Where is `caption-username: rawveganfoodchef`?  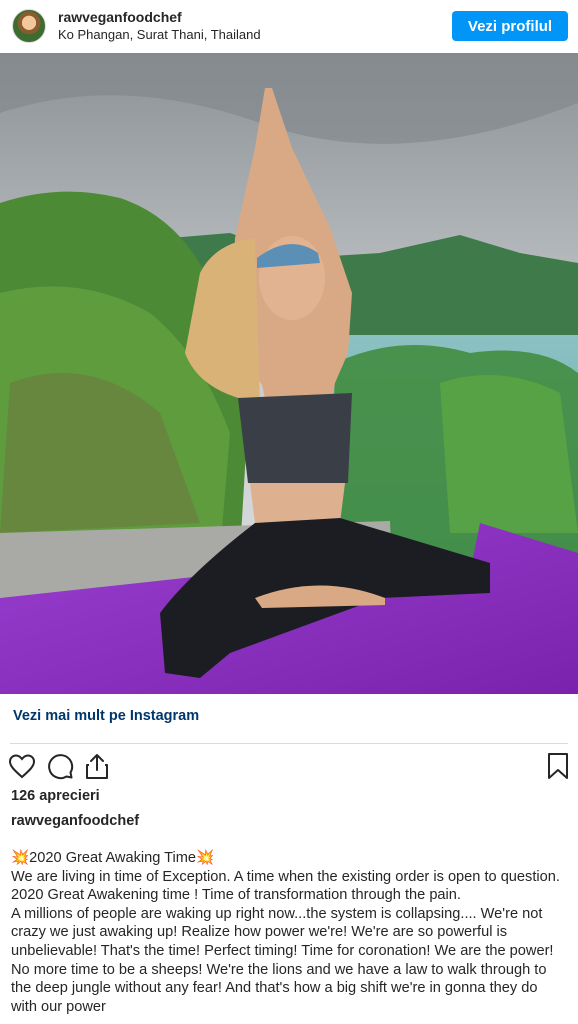
caption-username: rawveganfoodchef is located at coordinates (75, 821).